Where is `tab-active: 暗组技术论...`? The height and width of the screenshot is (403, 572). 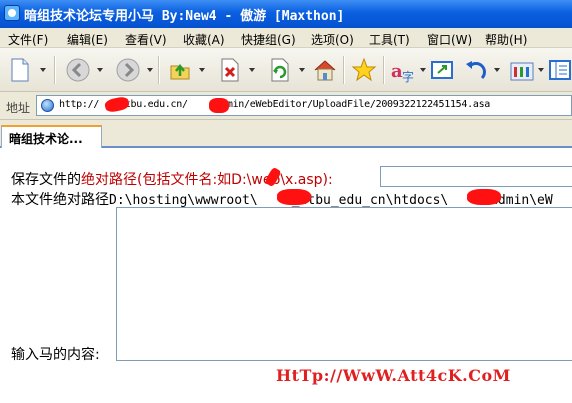 tab-active: 暗组技术论... is located at coordinates (51, 136).